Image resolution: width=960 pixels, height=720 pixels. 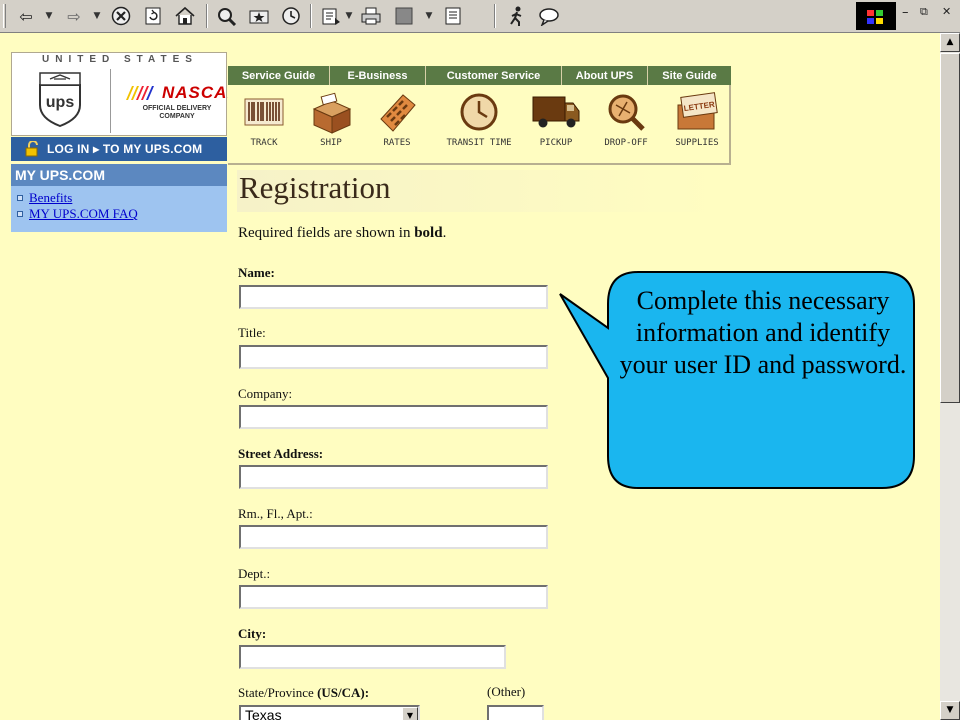 I want to click on lock-icon, so click(x=31, y=149).